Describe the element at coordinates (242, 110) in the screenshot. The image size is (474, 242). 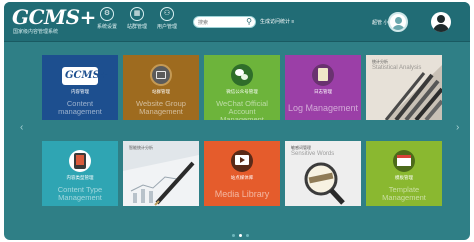
I see `tile-subtitle: WeChat Official Account Management` at that location.